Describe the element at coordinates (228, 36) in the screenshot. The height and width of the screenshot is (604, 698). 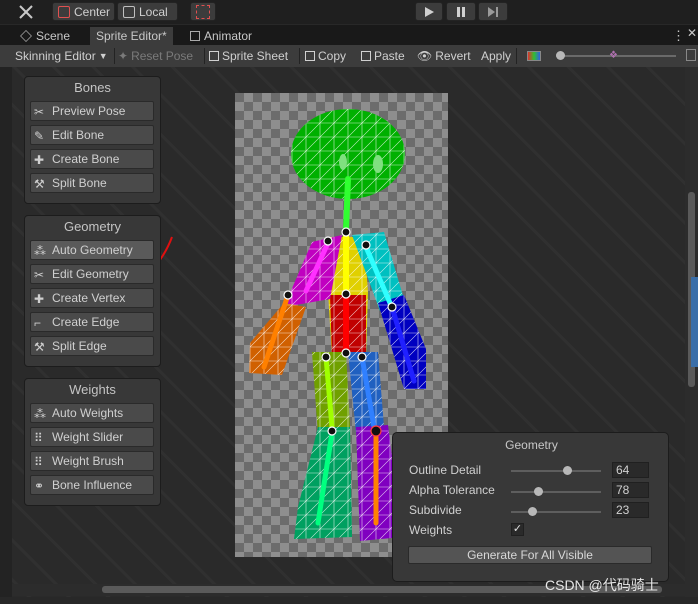
I see `tab-animator-label: Animator` at that location.